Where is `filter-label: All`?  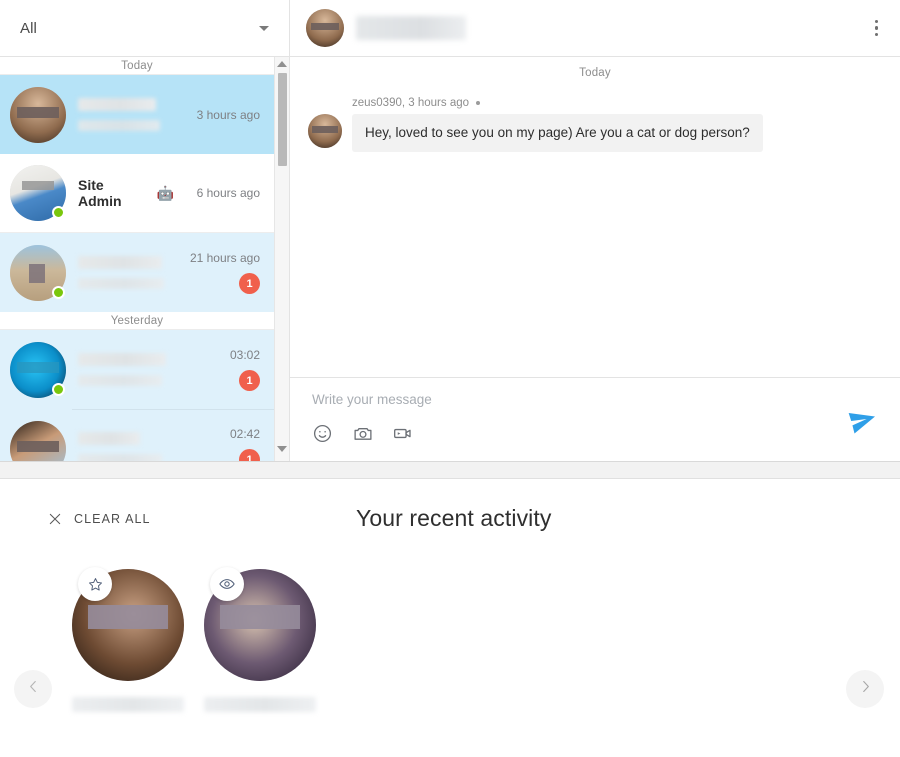 filter-label: All is located at coordinates (28, 28).